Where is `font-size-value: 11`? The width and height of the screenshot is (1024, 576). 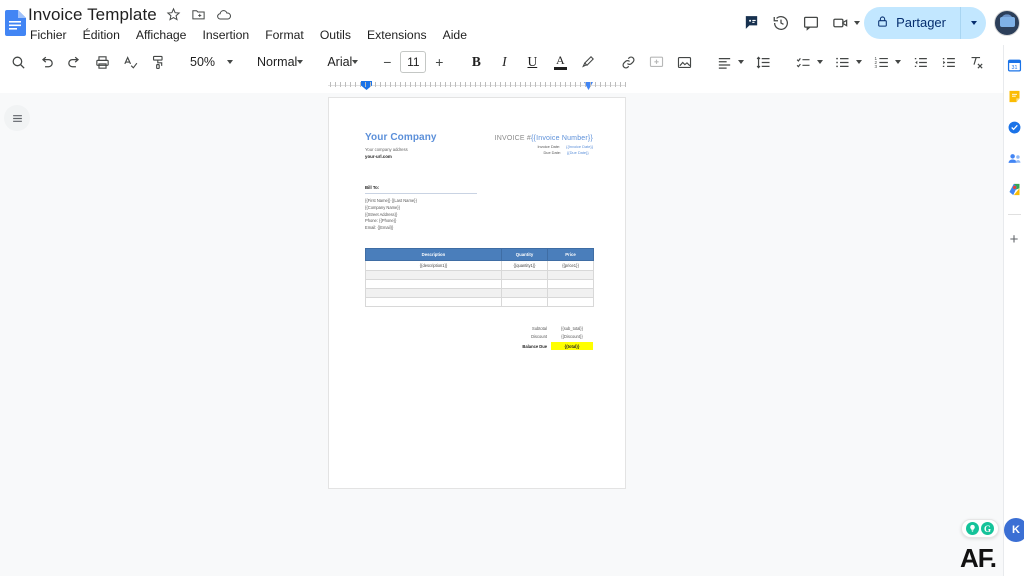
font-size-value: 11 is located at coordinates (413, 62).